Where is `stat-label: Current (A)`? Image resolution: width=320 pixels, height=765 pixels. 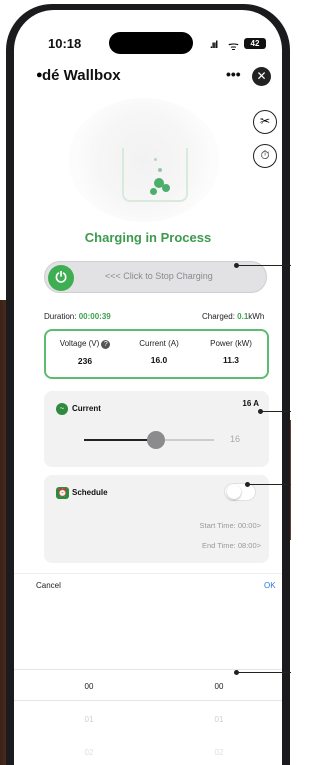 stat-label: Current (A) is located at coordinates (159, 343).